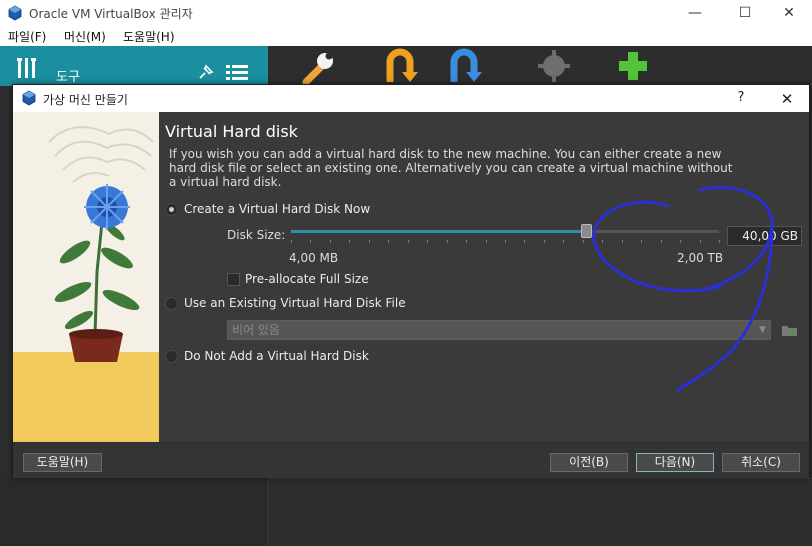 This screenshot has height=546, width=812. Describe the element at coordinates (171, 303) in the screenshot. I see `existing-disk-radio` at that location.